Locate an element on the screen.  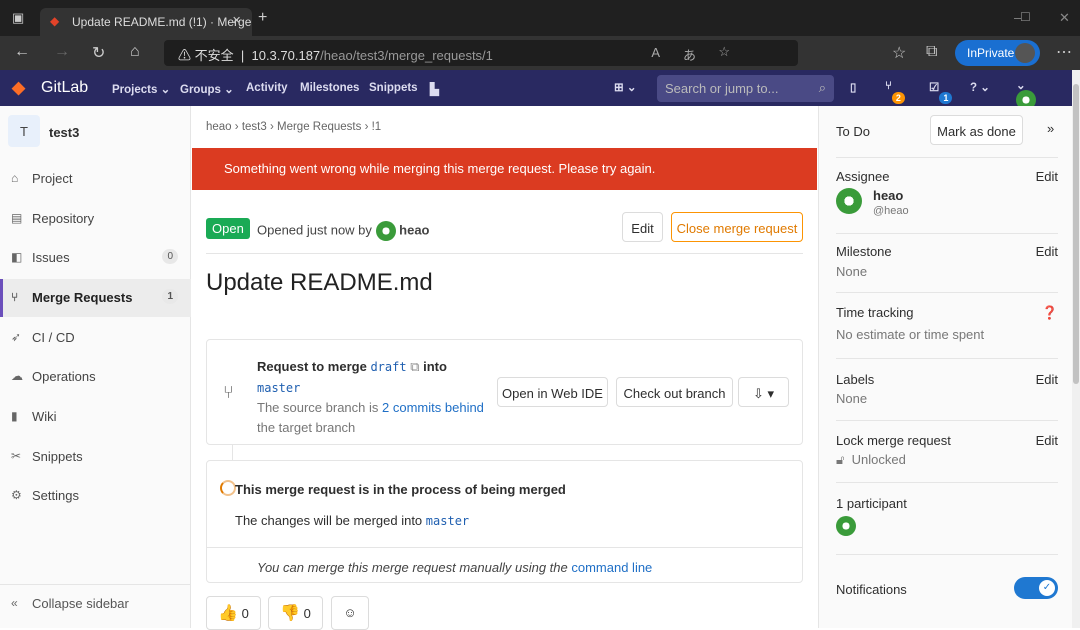
more-icon: ⋯ is located at coordinates (1064, 52).